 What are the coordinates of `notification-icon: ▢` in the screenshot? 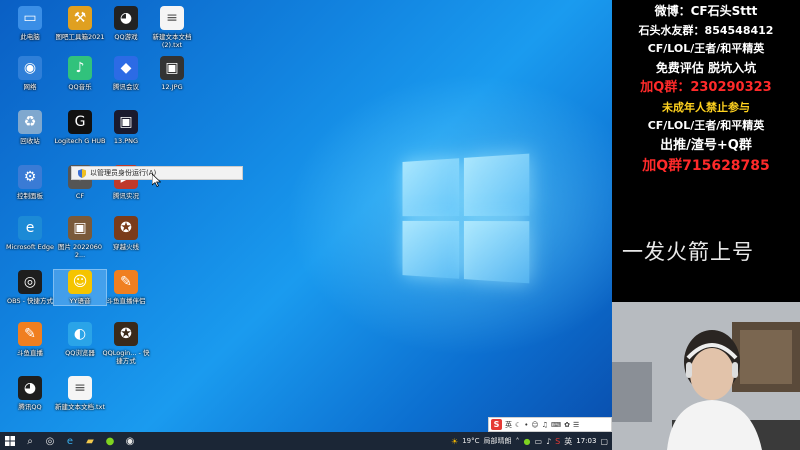 It's located at (604, 441).